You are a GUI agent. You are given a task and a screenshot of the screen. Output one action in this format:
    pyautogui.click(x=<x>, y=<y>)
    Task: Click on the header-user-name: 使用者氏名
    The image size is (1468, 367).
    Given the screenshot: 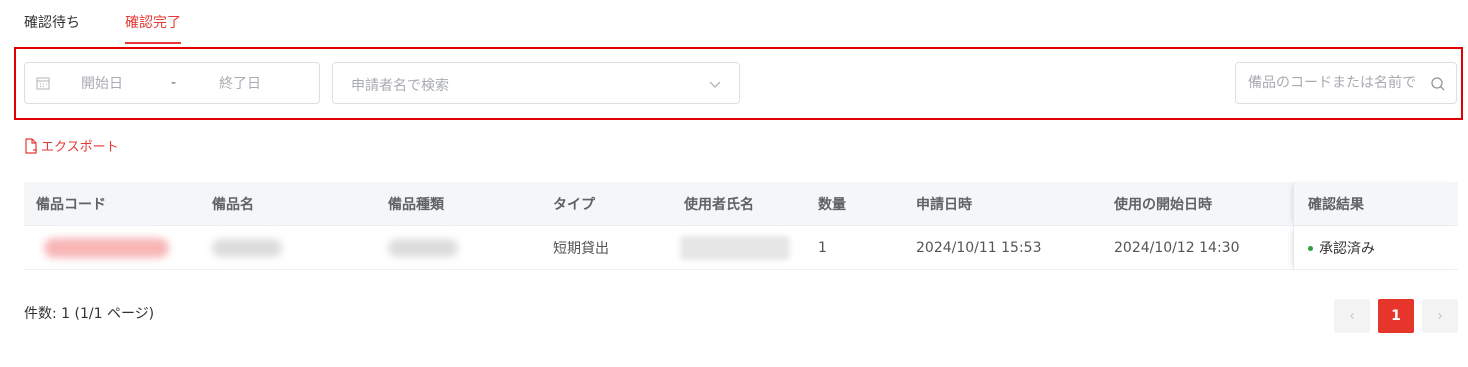 What is the action you would take?
    pyautogui.click(x=719, y=204)
    